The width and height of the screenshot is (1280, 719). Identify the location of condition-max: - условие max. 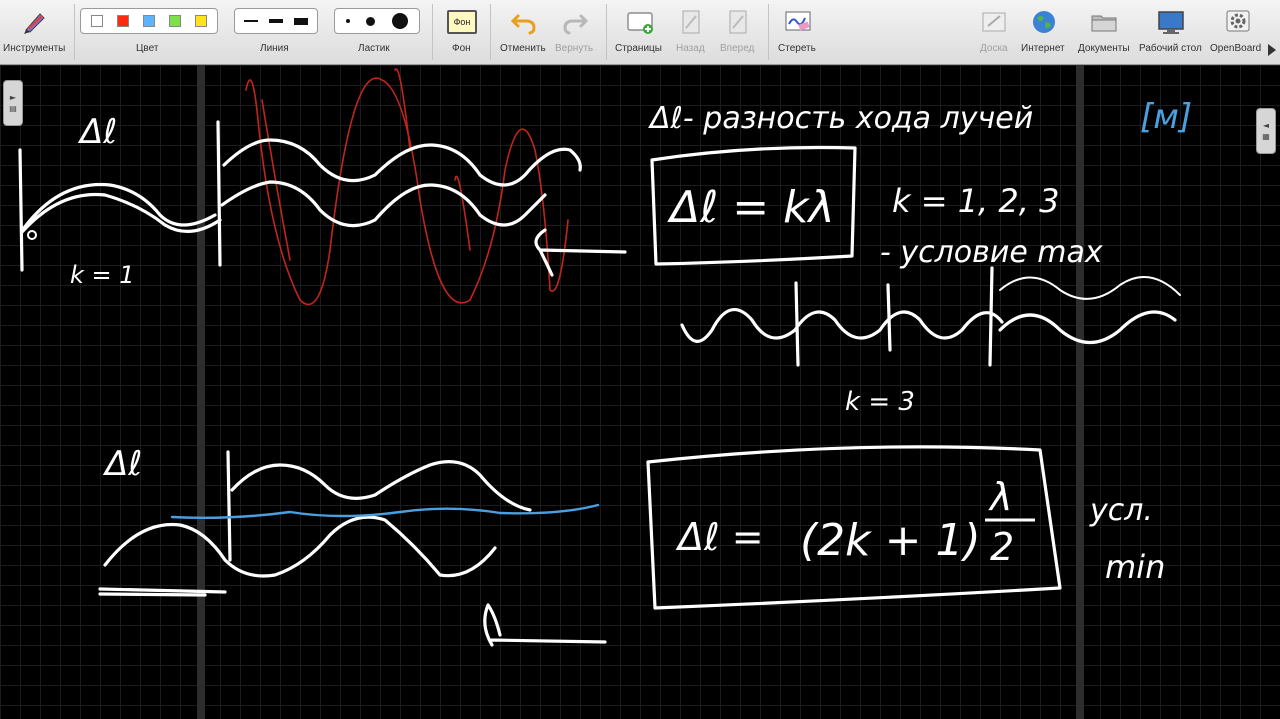
(991, 252).